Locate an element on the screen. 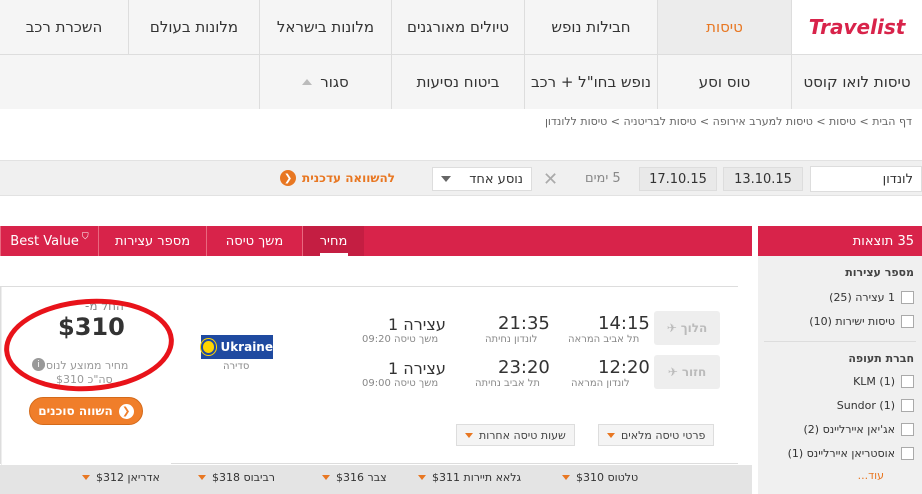 The width and height of the screenshot is (922, 494). sort-tabs: מחיר משך טיסה מספר עצירות Best Value ⛉ is located at coordinates (376, 241).